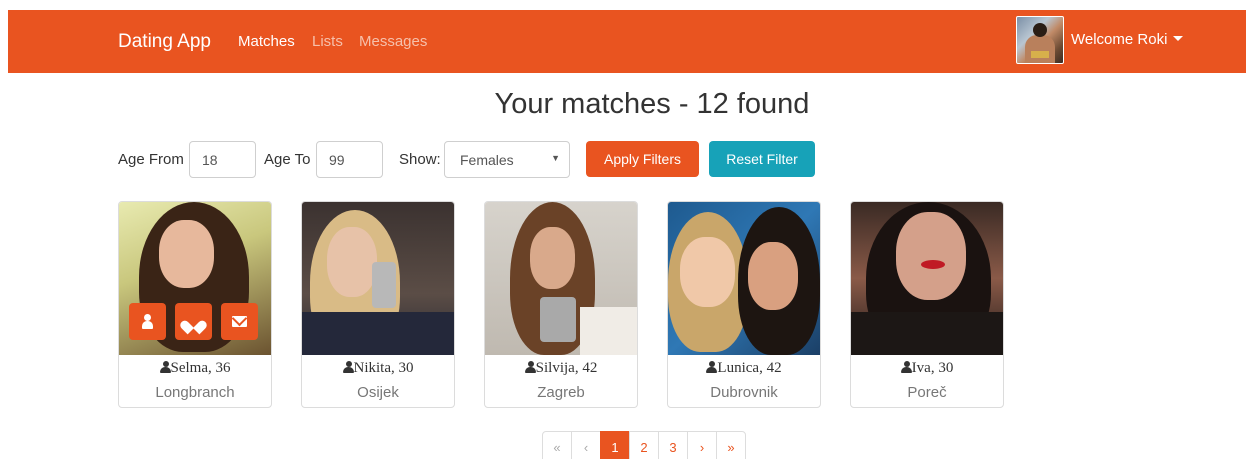 This screenshot has height=459, width=1246. I want to click on member-city: Zagreb, so click(561, 392).